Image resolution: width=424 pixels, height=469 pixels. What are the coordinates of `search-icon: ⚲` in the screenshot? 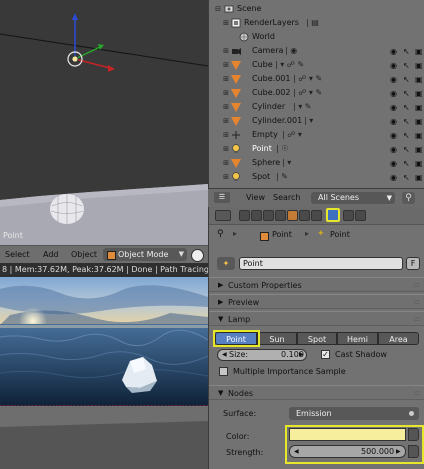 It's located at (408, 198).